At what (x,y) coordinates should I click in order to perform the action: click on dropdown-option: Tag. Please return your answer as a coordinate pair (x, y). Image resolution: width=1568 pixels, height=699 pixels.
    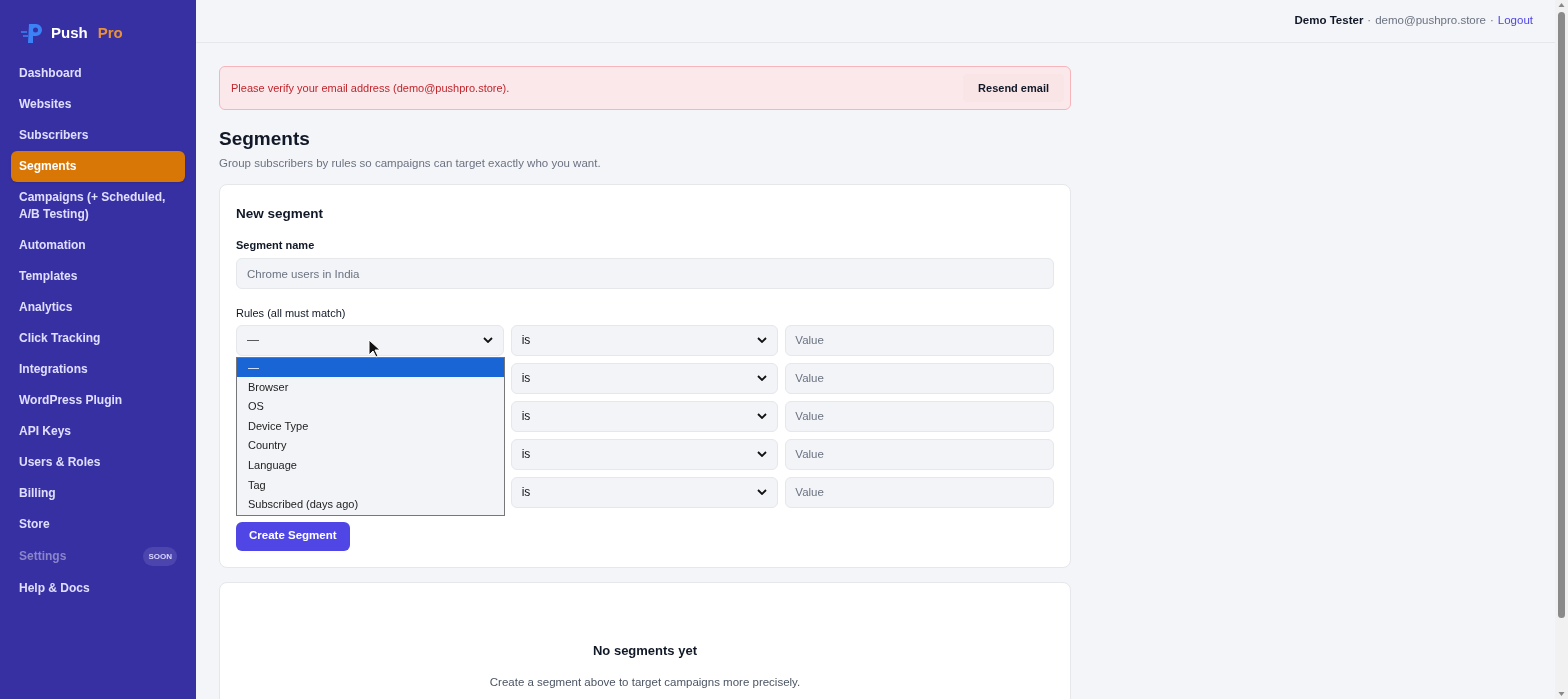
    Looking at the image, I should click on (370, 485).